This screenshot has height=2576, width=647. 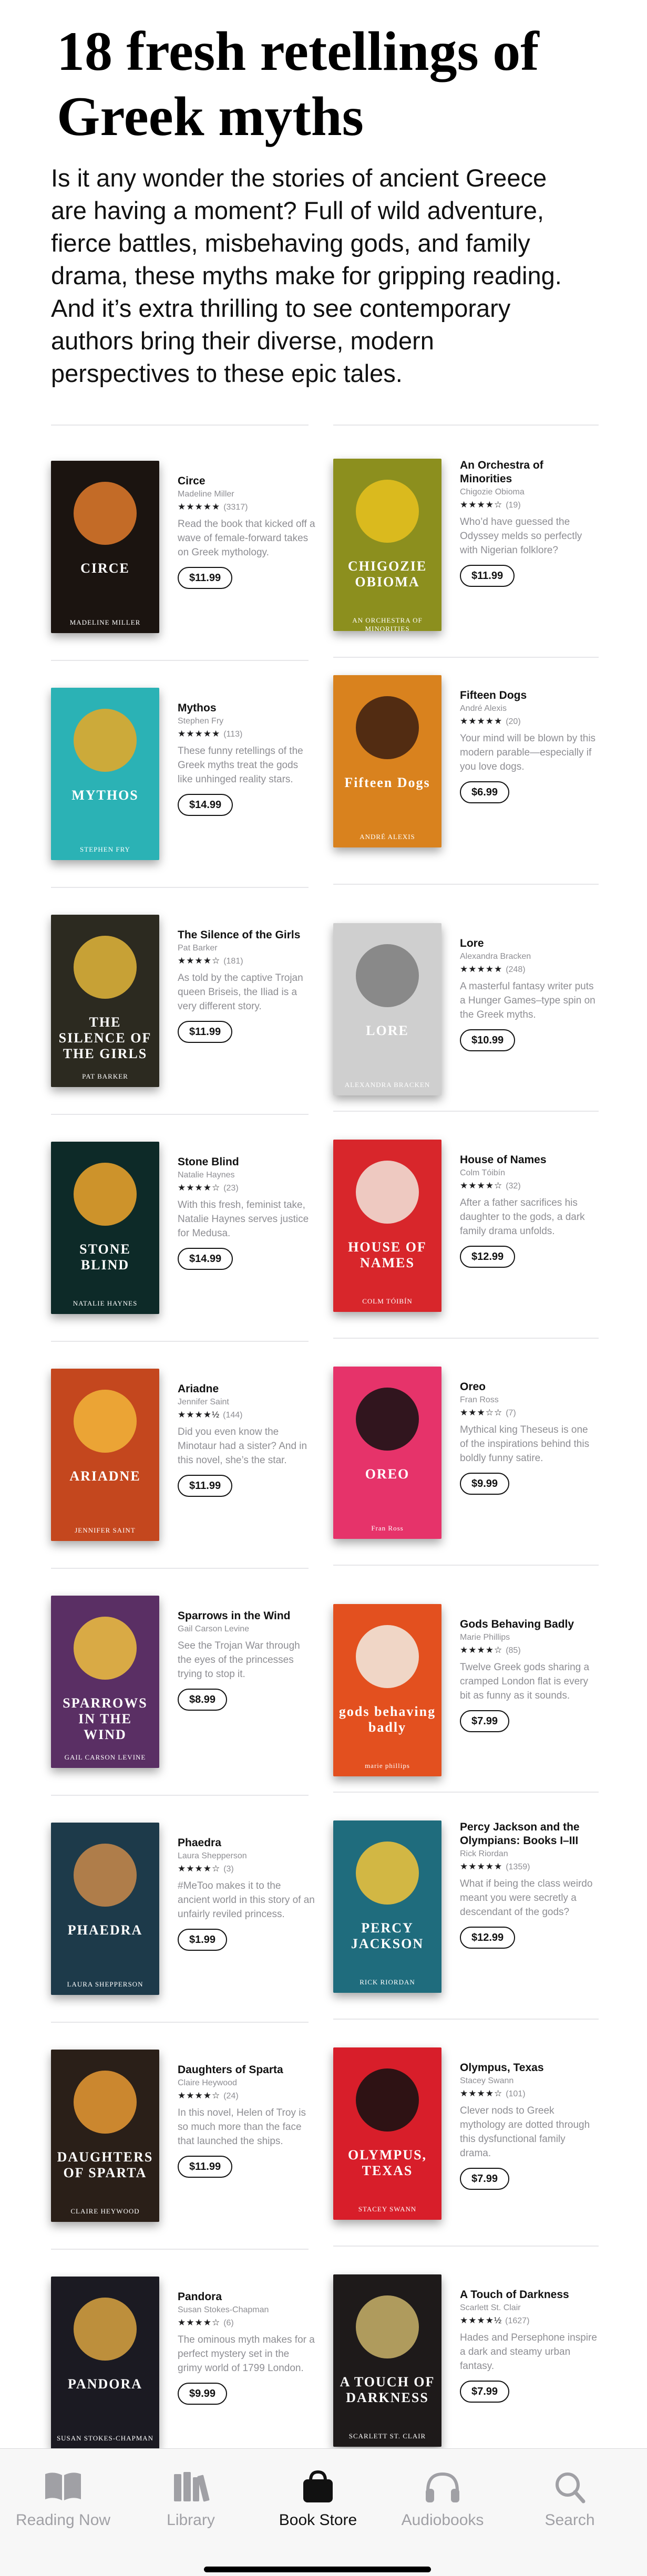 What do you see at coordinates (529, 2308) in the screenshot?
I see `book-author: Scarlett St. Clair` at bounding box center [529, 2308].